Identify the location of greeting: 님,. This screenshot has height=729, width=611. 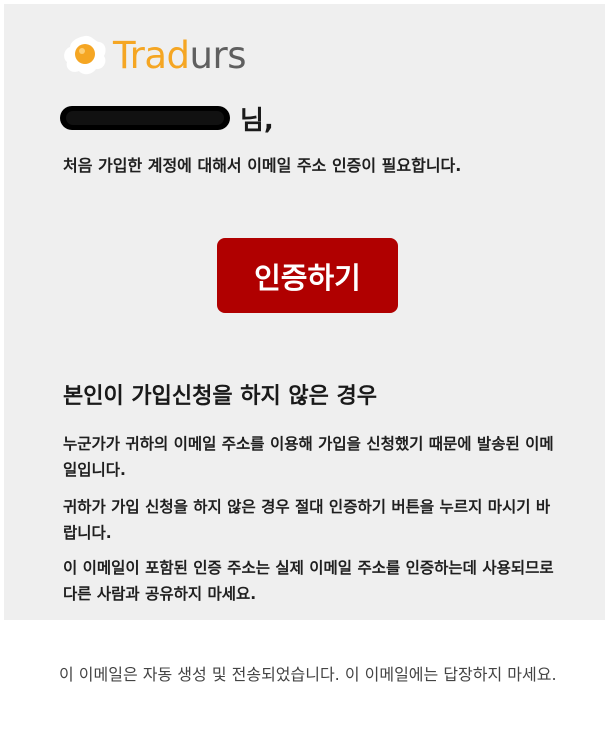
(167, 118).